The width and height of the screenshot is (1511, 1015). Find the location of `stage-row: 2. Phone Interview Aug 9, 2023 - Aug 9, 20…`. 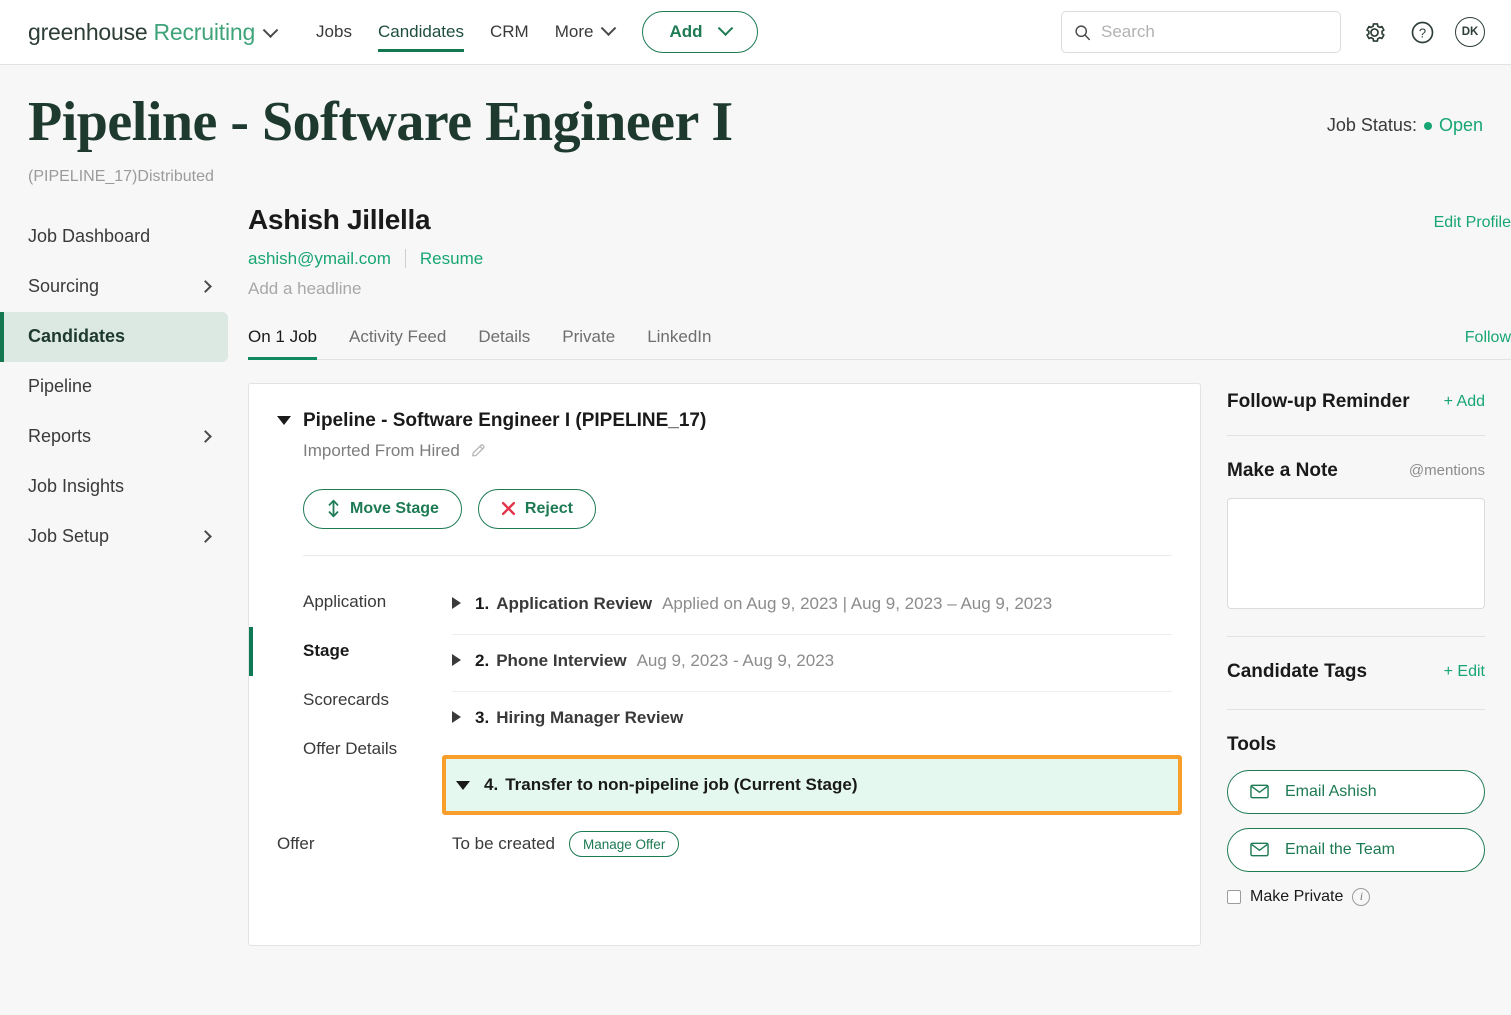

stage-row: 2. Phone Interview Aug 9, 2023 - Aug 9, 20… is located at coordinates (812, 663).